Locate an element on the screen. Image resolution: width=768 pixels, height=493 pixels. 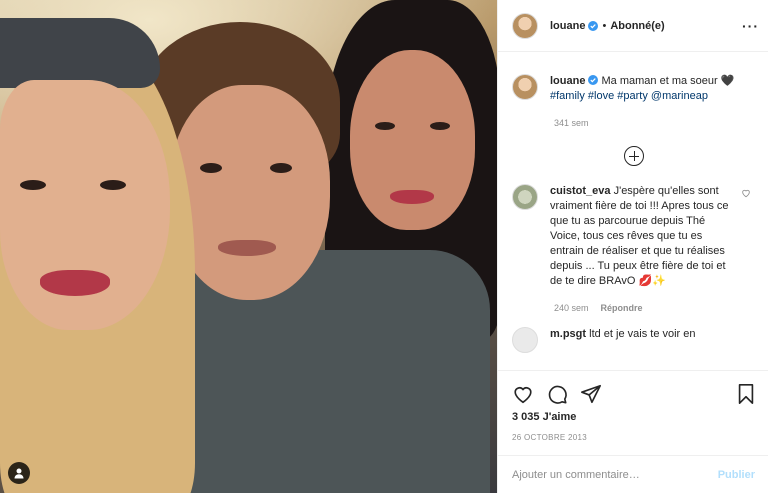
comment-meta: 240 sem Répondre is located at coordinates (654, 308).